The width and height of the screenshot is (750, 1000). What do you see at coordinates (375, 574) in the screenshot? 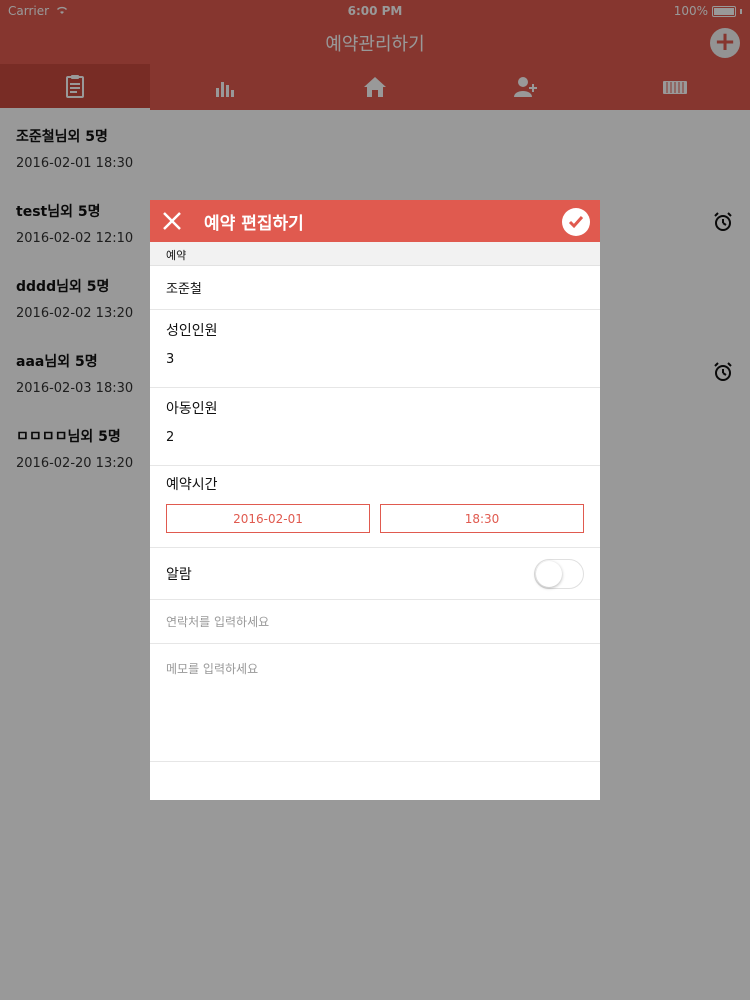
I see `alarm-row: 알람` at bounding box center [375, 574].